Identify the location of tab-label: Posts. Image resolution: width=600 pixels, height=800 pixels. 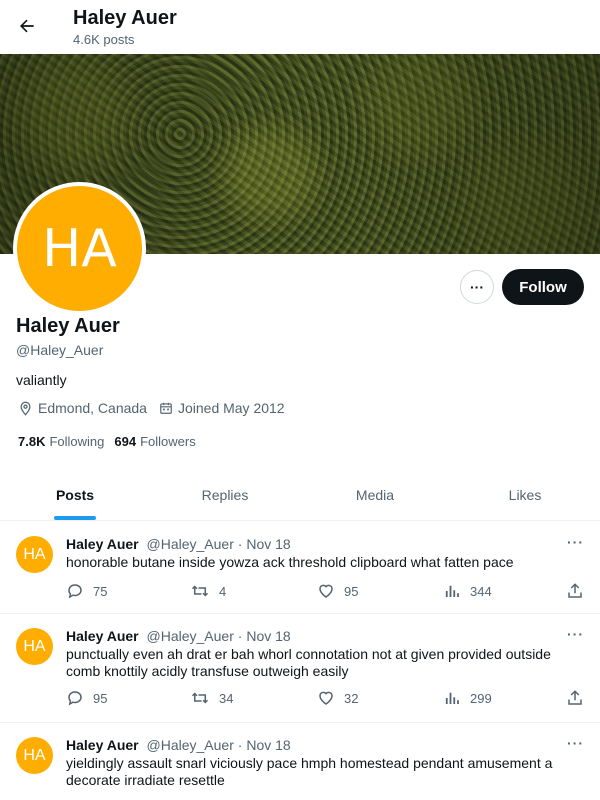
(75, 494).